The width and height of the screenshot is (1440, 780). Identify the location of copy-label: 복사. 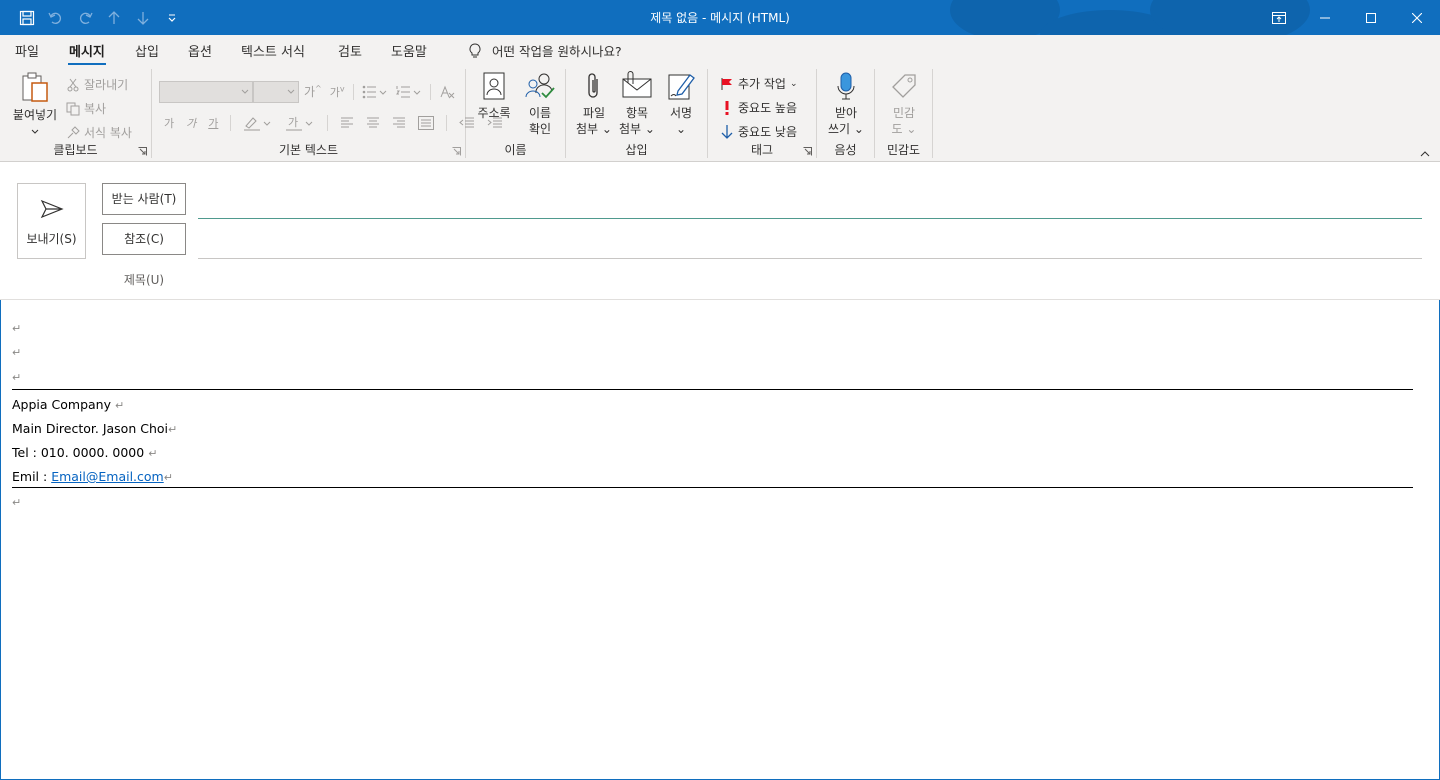
(95, 109).